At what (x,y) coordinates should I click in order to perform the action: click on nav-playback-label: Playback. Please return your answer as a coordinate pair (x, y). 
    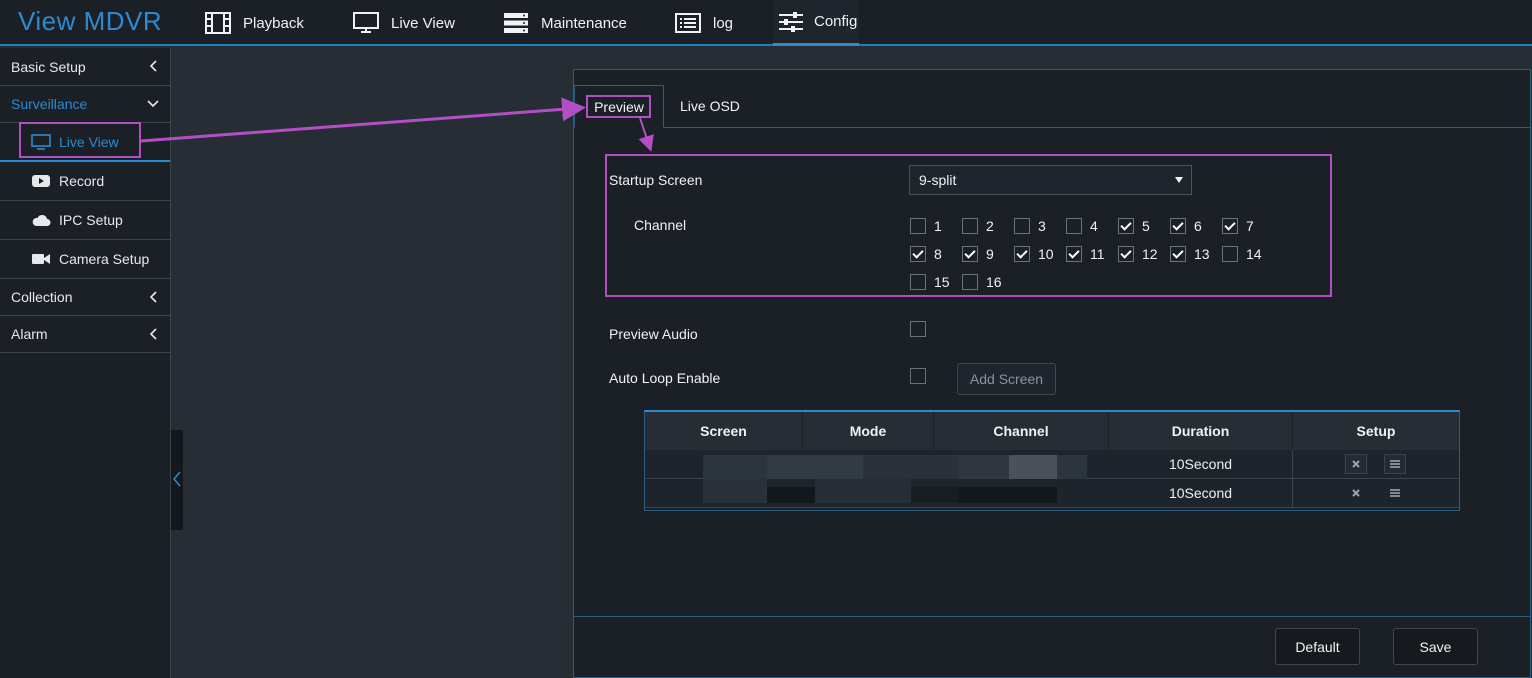
    Looking at the image, I should click on (273, 23).